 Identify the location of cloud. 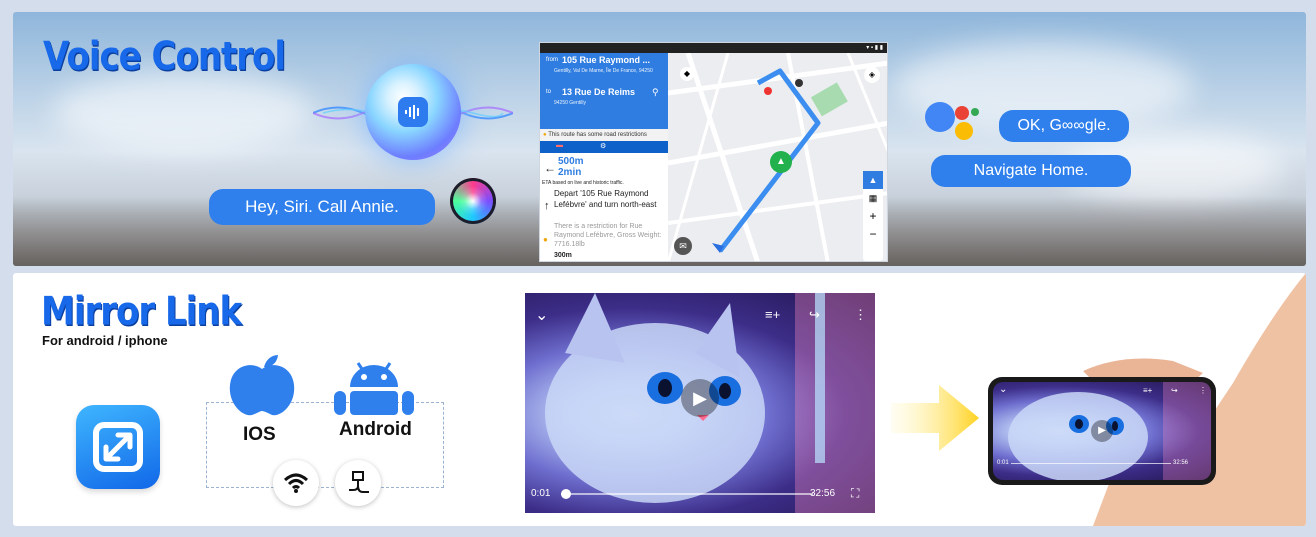
(183, 112).